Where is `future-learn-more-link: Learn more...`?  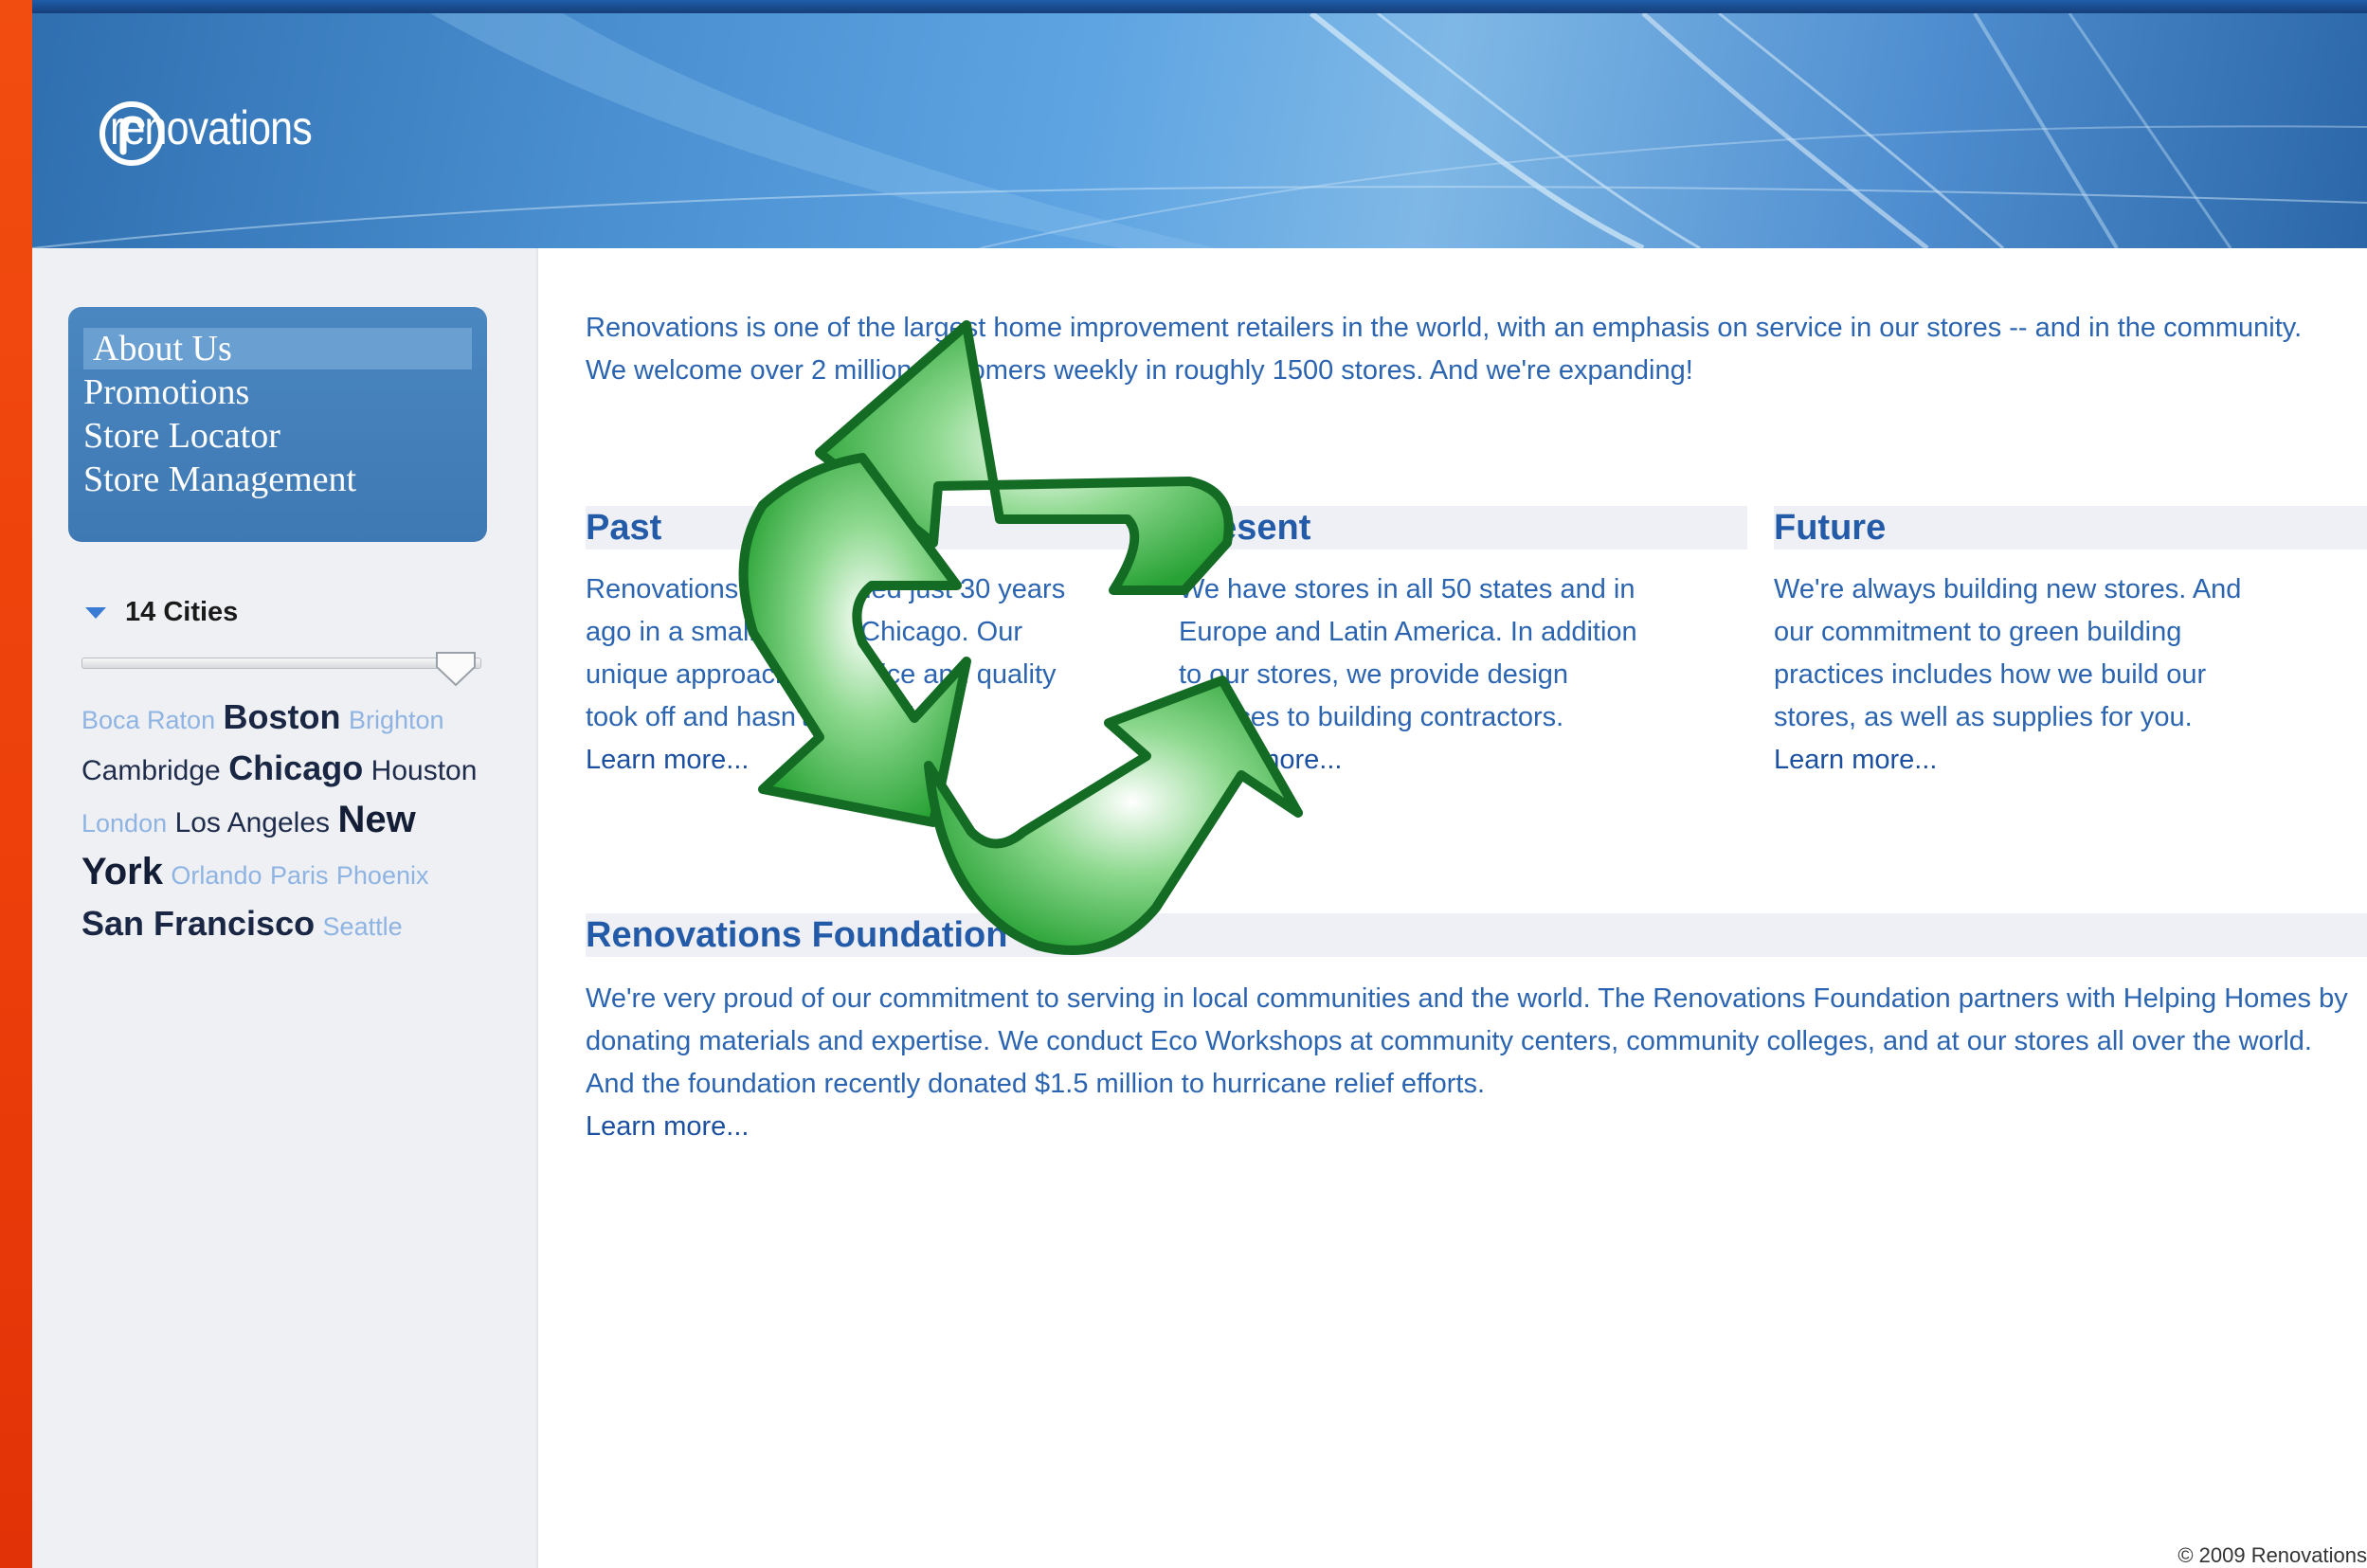
future-learn-more-link: Learn more... is located at coordinates (1855, 760).